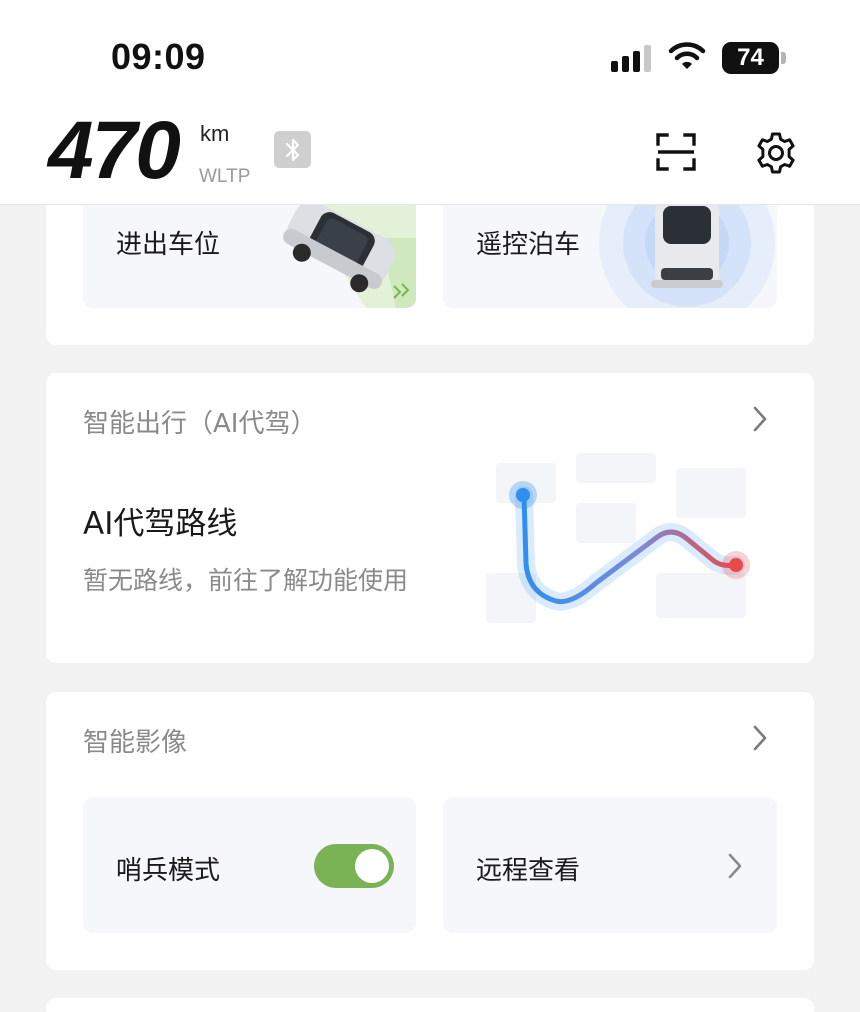 The width and height of the screenshot is (860, 1012). I want to click on card-title: 智能出行（AI代驾）, so click(200, 424).